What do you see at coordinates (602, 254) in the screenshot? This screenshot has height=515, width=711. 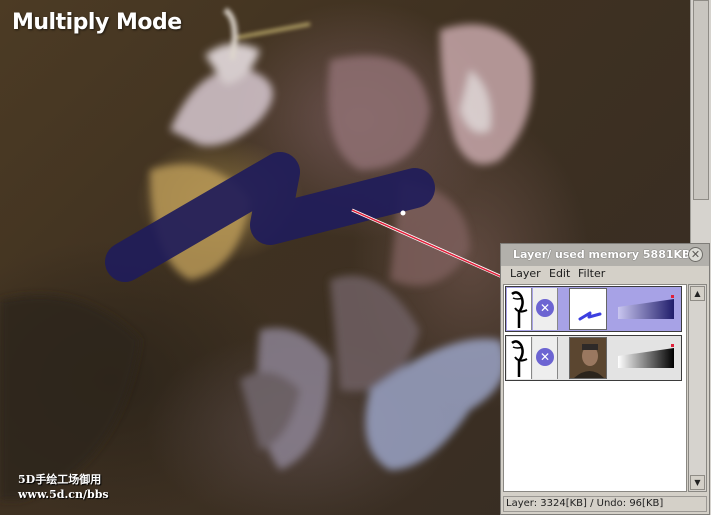 I see `layer-panel-title: Layer/ used memory 5881KB` at bounding box center [602, 254].